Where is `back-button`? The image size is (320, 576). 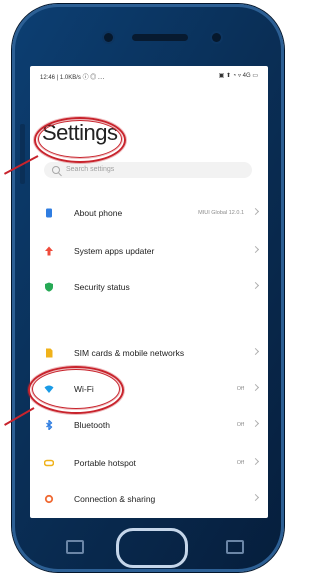
back-button is located at coordinates (235, 547).